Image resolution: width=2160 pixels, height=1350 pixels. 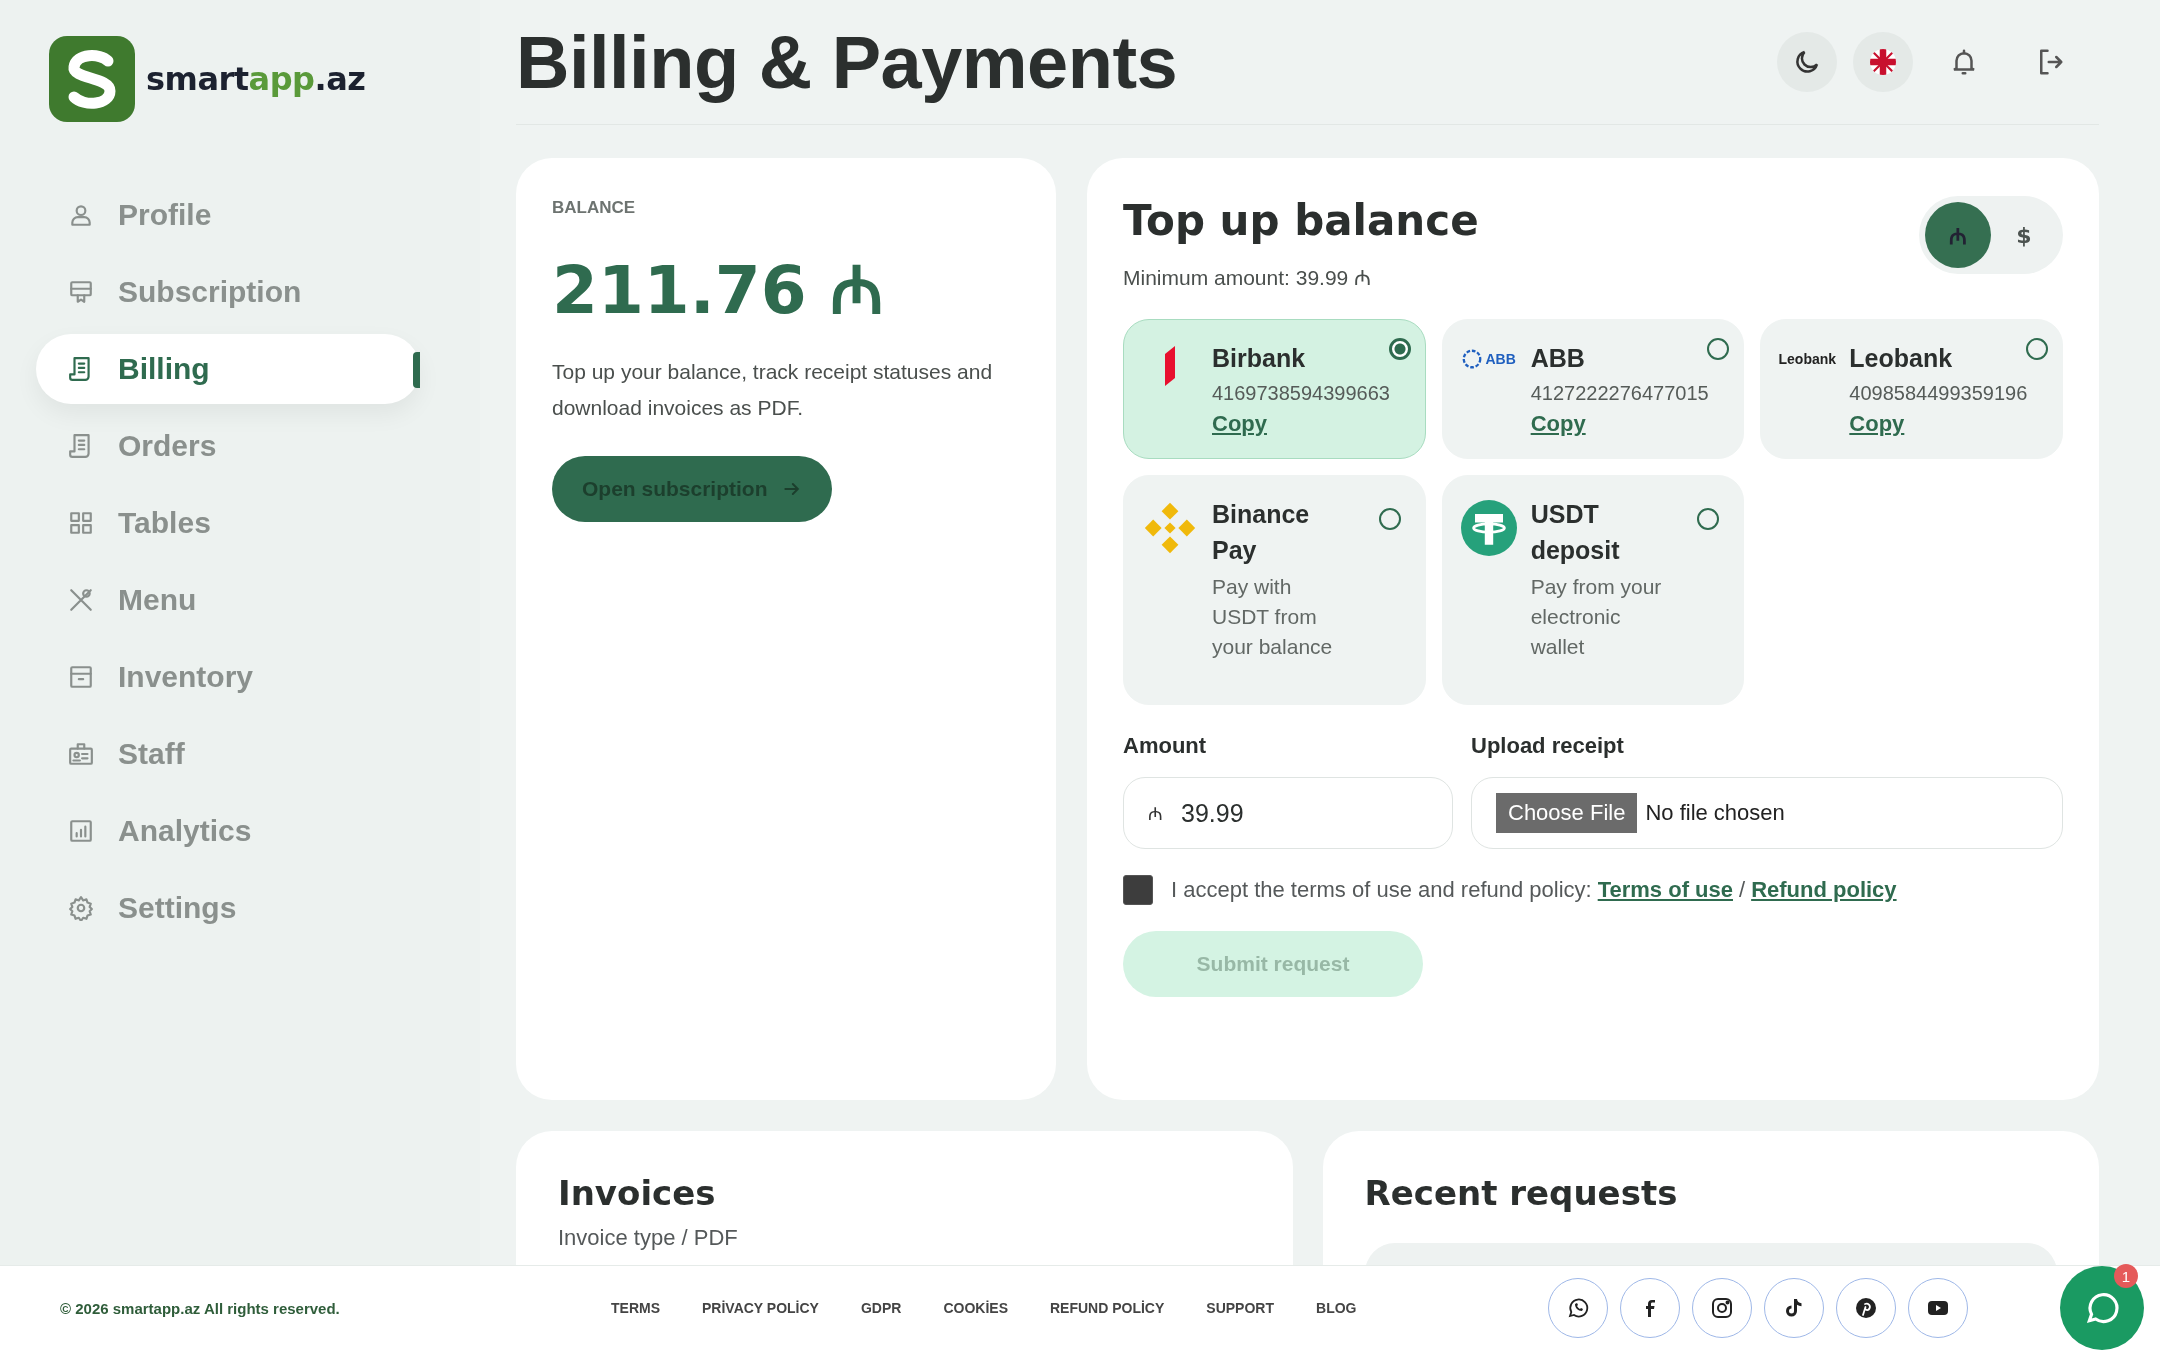 I want to click on crossed-utensils-icon, so click(x=81, y=600).